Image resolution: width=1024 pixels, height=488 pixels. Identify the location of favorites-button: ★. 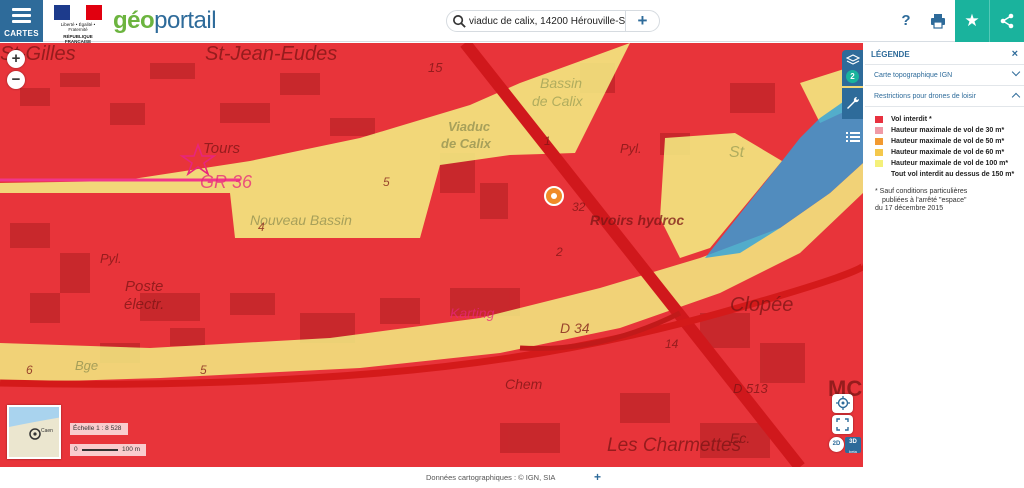
(972, 21).